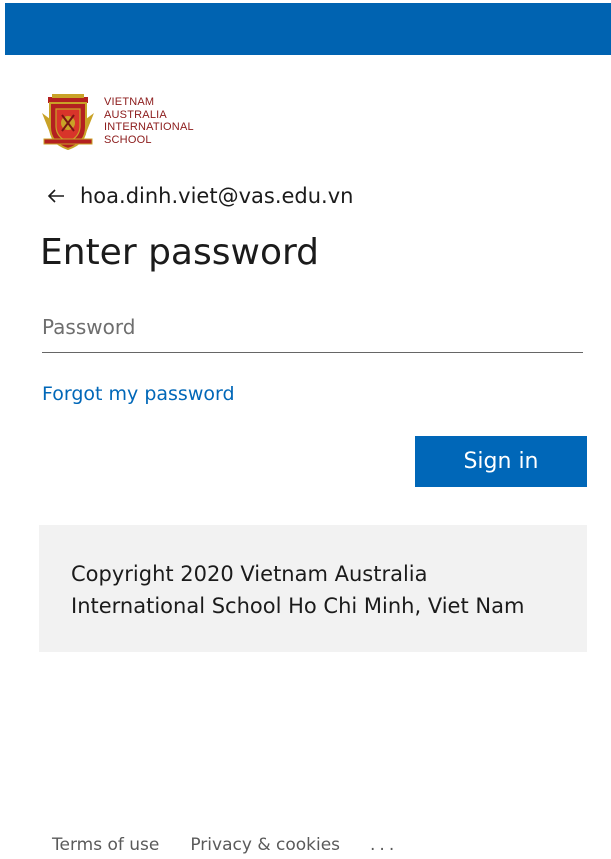  What do you see at coordinates (56, 196) in the screenshot?
I see `back-arrow-icon` at bounding box center [56, 196].